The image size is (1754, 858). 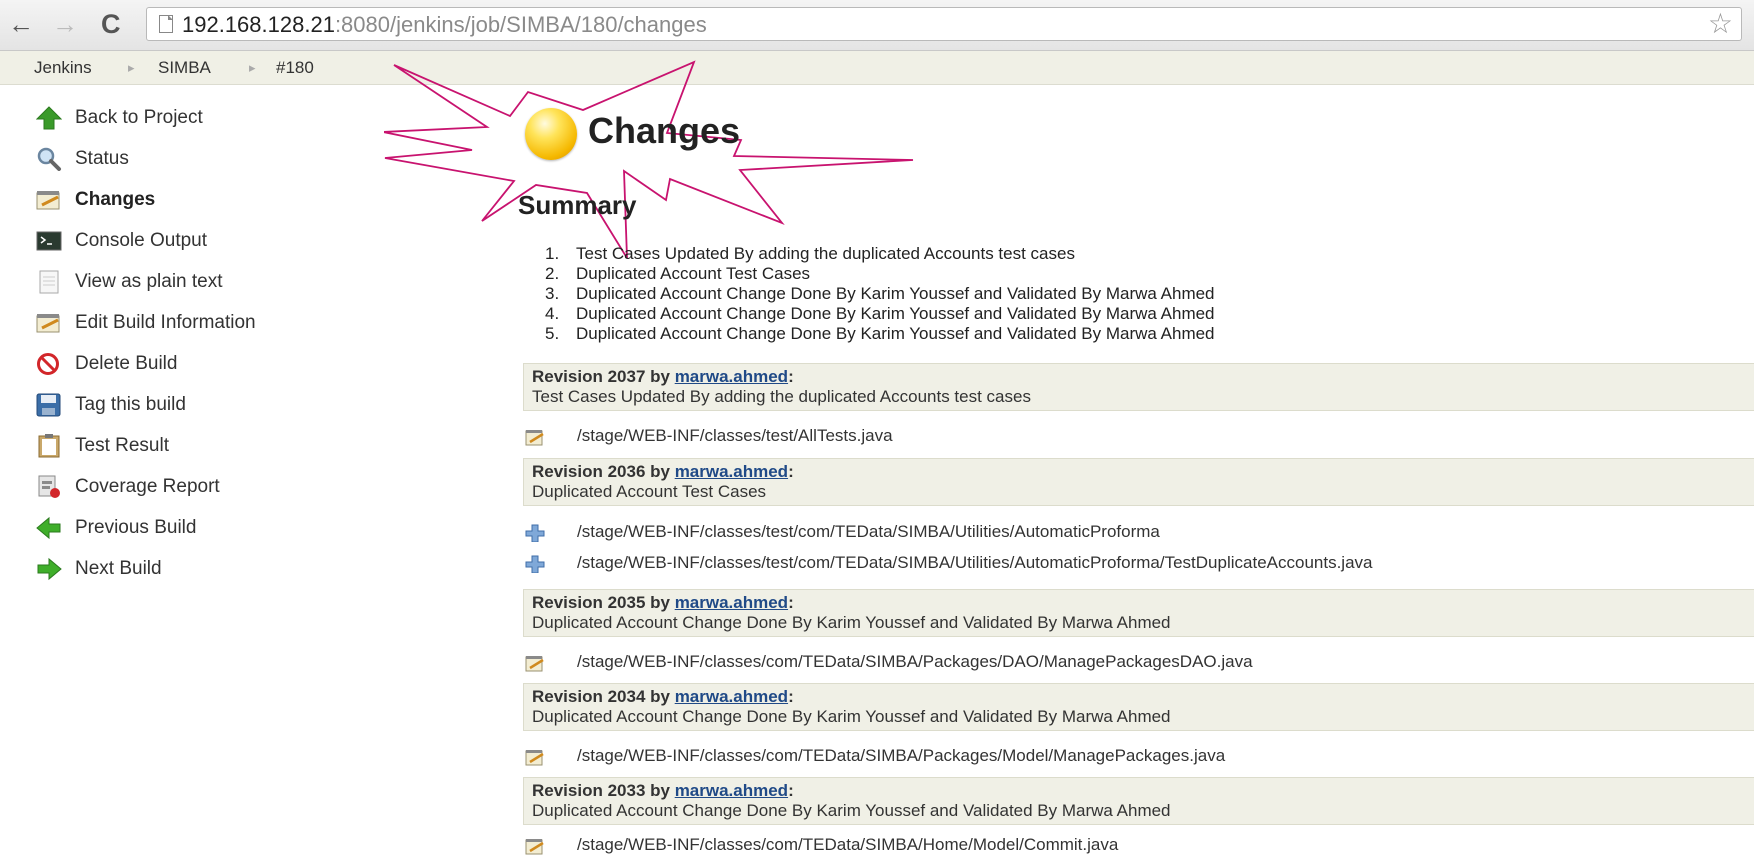 What do you see at coordinates (136, 527) in the screenshot?
I see `sidebar-item-label: Previous Build` at bounding box center [136, 527].